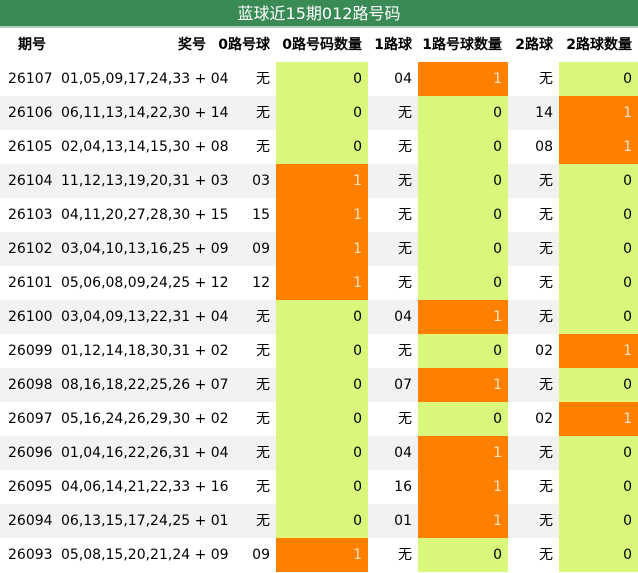 This screenshot has width=638, height=573. What do you see at coordinates (403, 487) in the screenshot?
I see `cell-route1-ball: 16` at bounding box center [403, 487].